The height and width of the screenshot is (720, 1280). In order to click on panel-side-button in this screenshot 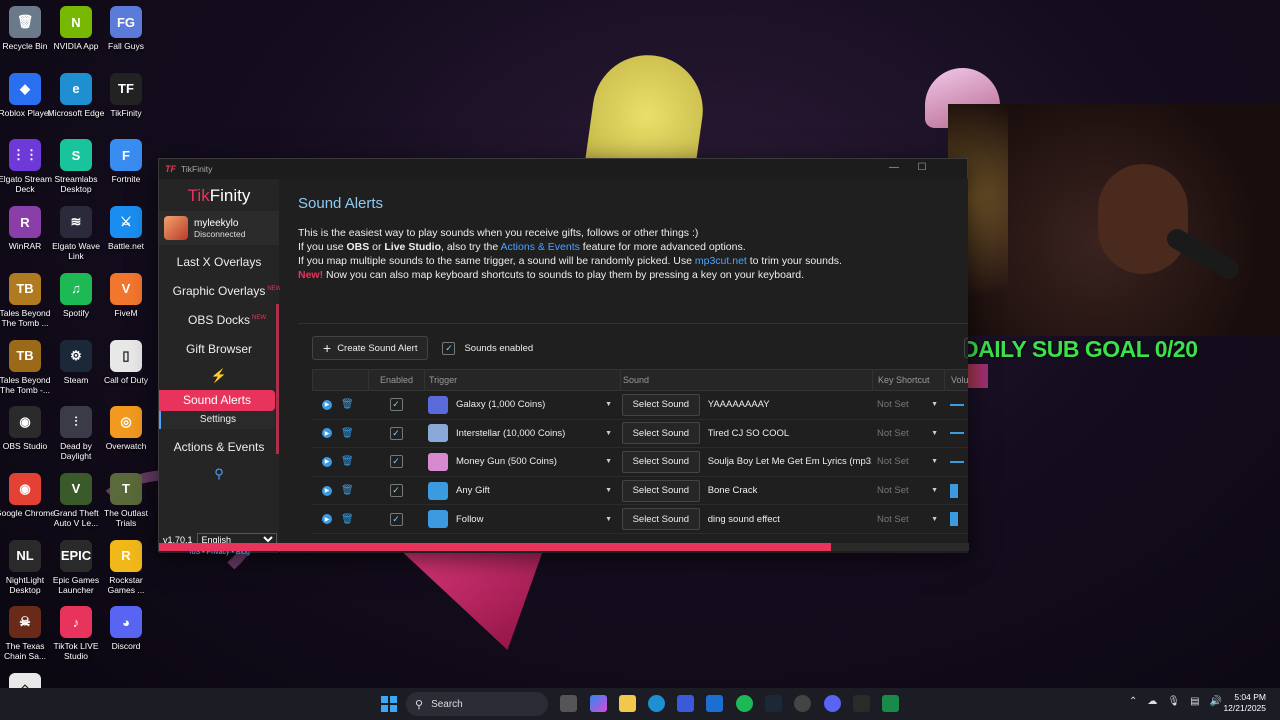, I will do `click(966, 348)`.